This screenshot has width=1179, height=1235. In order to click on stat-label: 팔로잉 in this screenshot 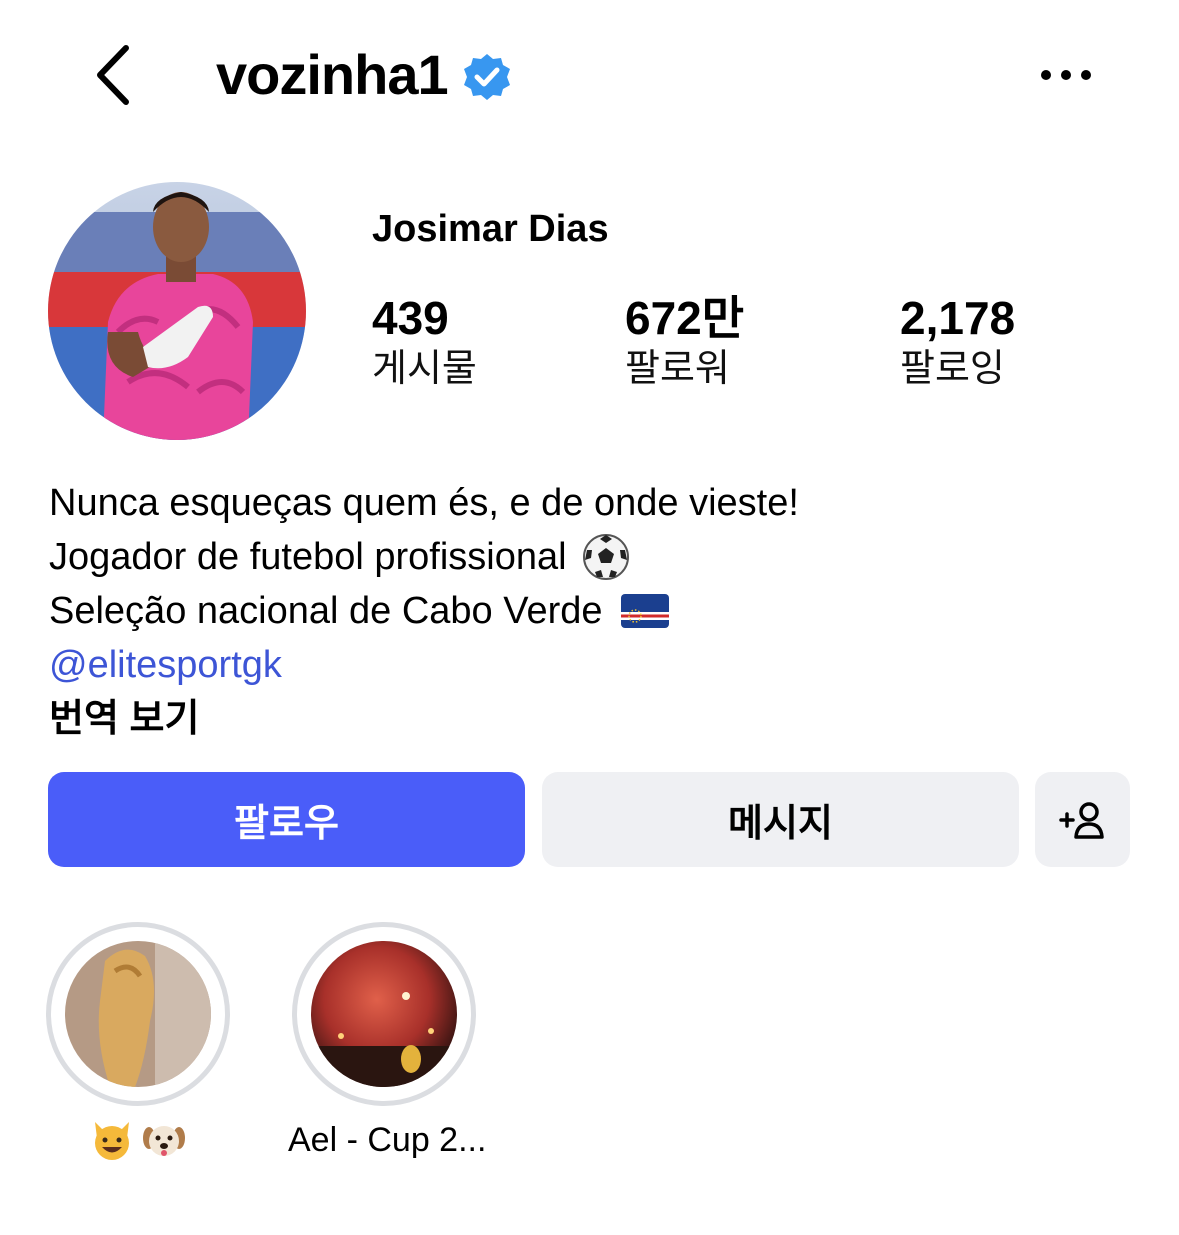, I will do `click(952, 369)`.